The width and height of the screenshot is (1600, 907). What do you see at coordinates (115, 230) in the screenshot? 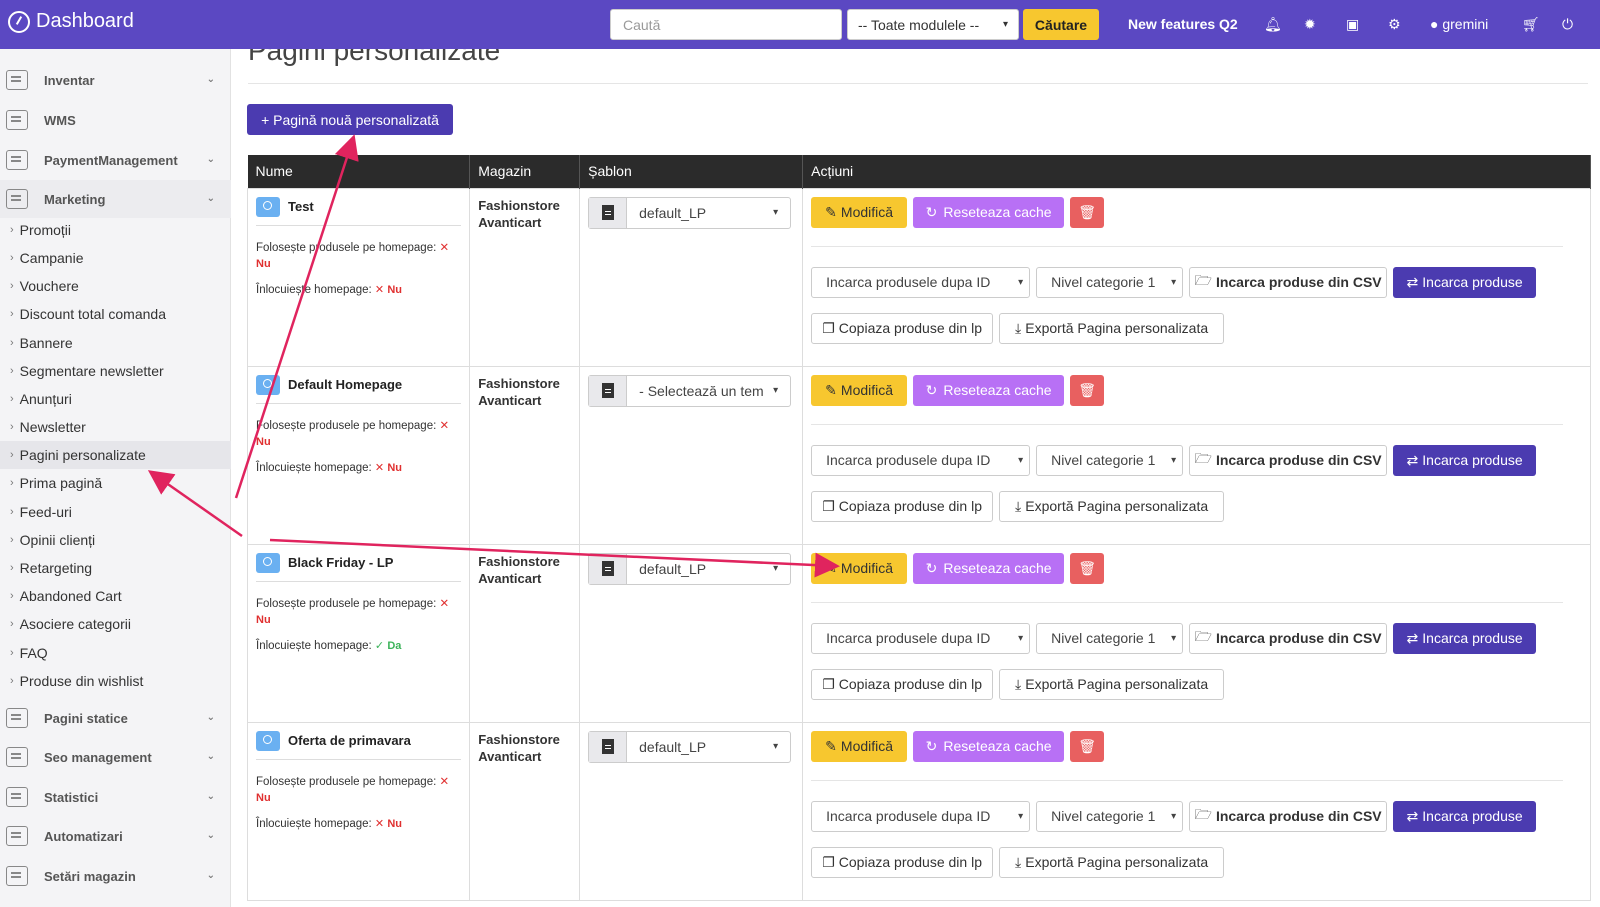
I see `sidebar-subitem: › Promoții` at bounding box center [115, 230].